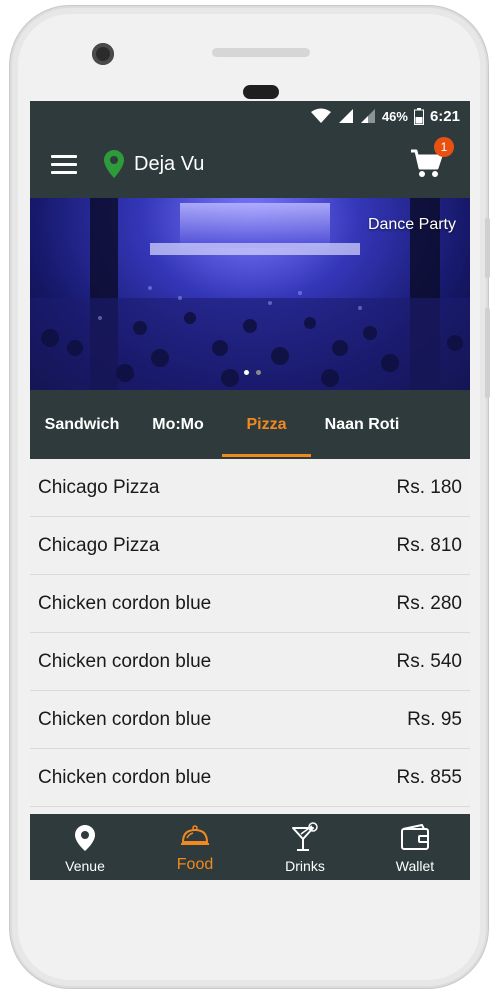 The image size is (500, 993). What do you see at coordinates (250, 662) in the screenshot?
I see `menu-item-row: Chicken cordon blue Rs. 540` at bounding box center [250, 662].